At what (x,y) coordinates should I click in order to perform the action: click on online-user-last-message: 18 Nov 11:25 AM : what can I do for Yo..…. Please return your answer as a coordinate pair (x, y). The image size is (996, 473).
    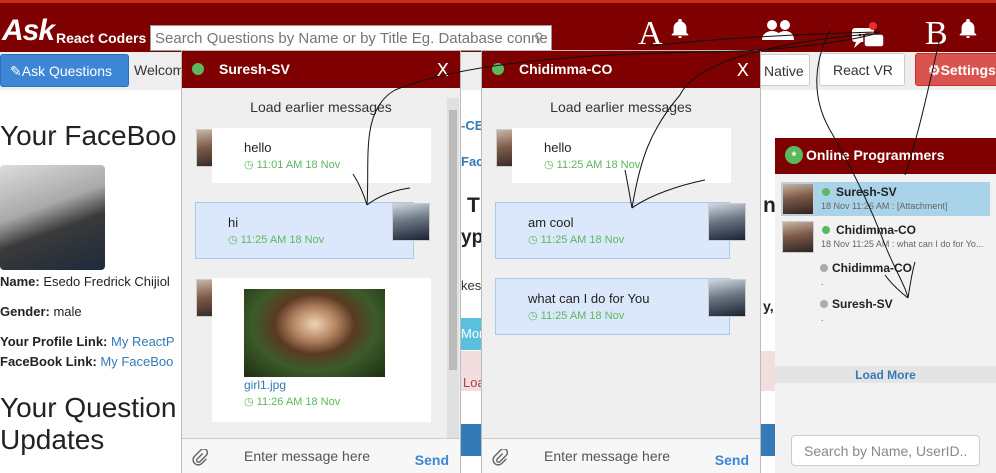
    Looking at the image, I should click on (902, 244).